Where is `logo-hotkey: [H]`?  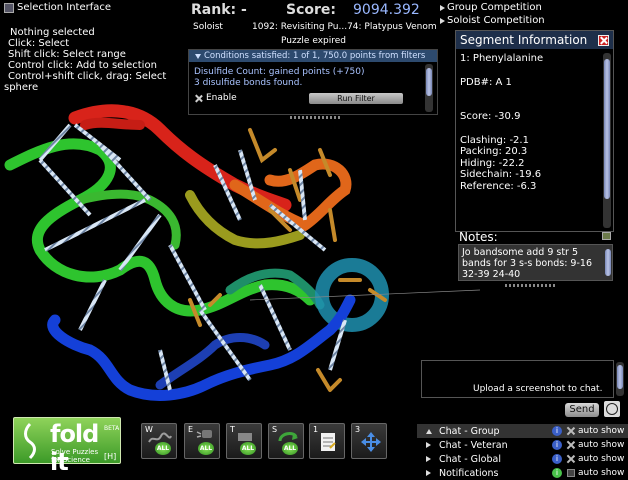
logo-hotkey: [H] is located at coordinates (110, 456).